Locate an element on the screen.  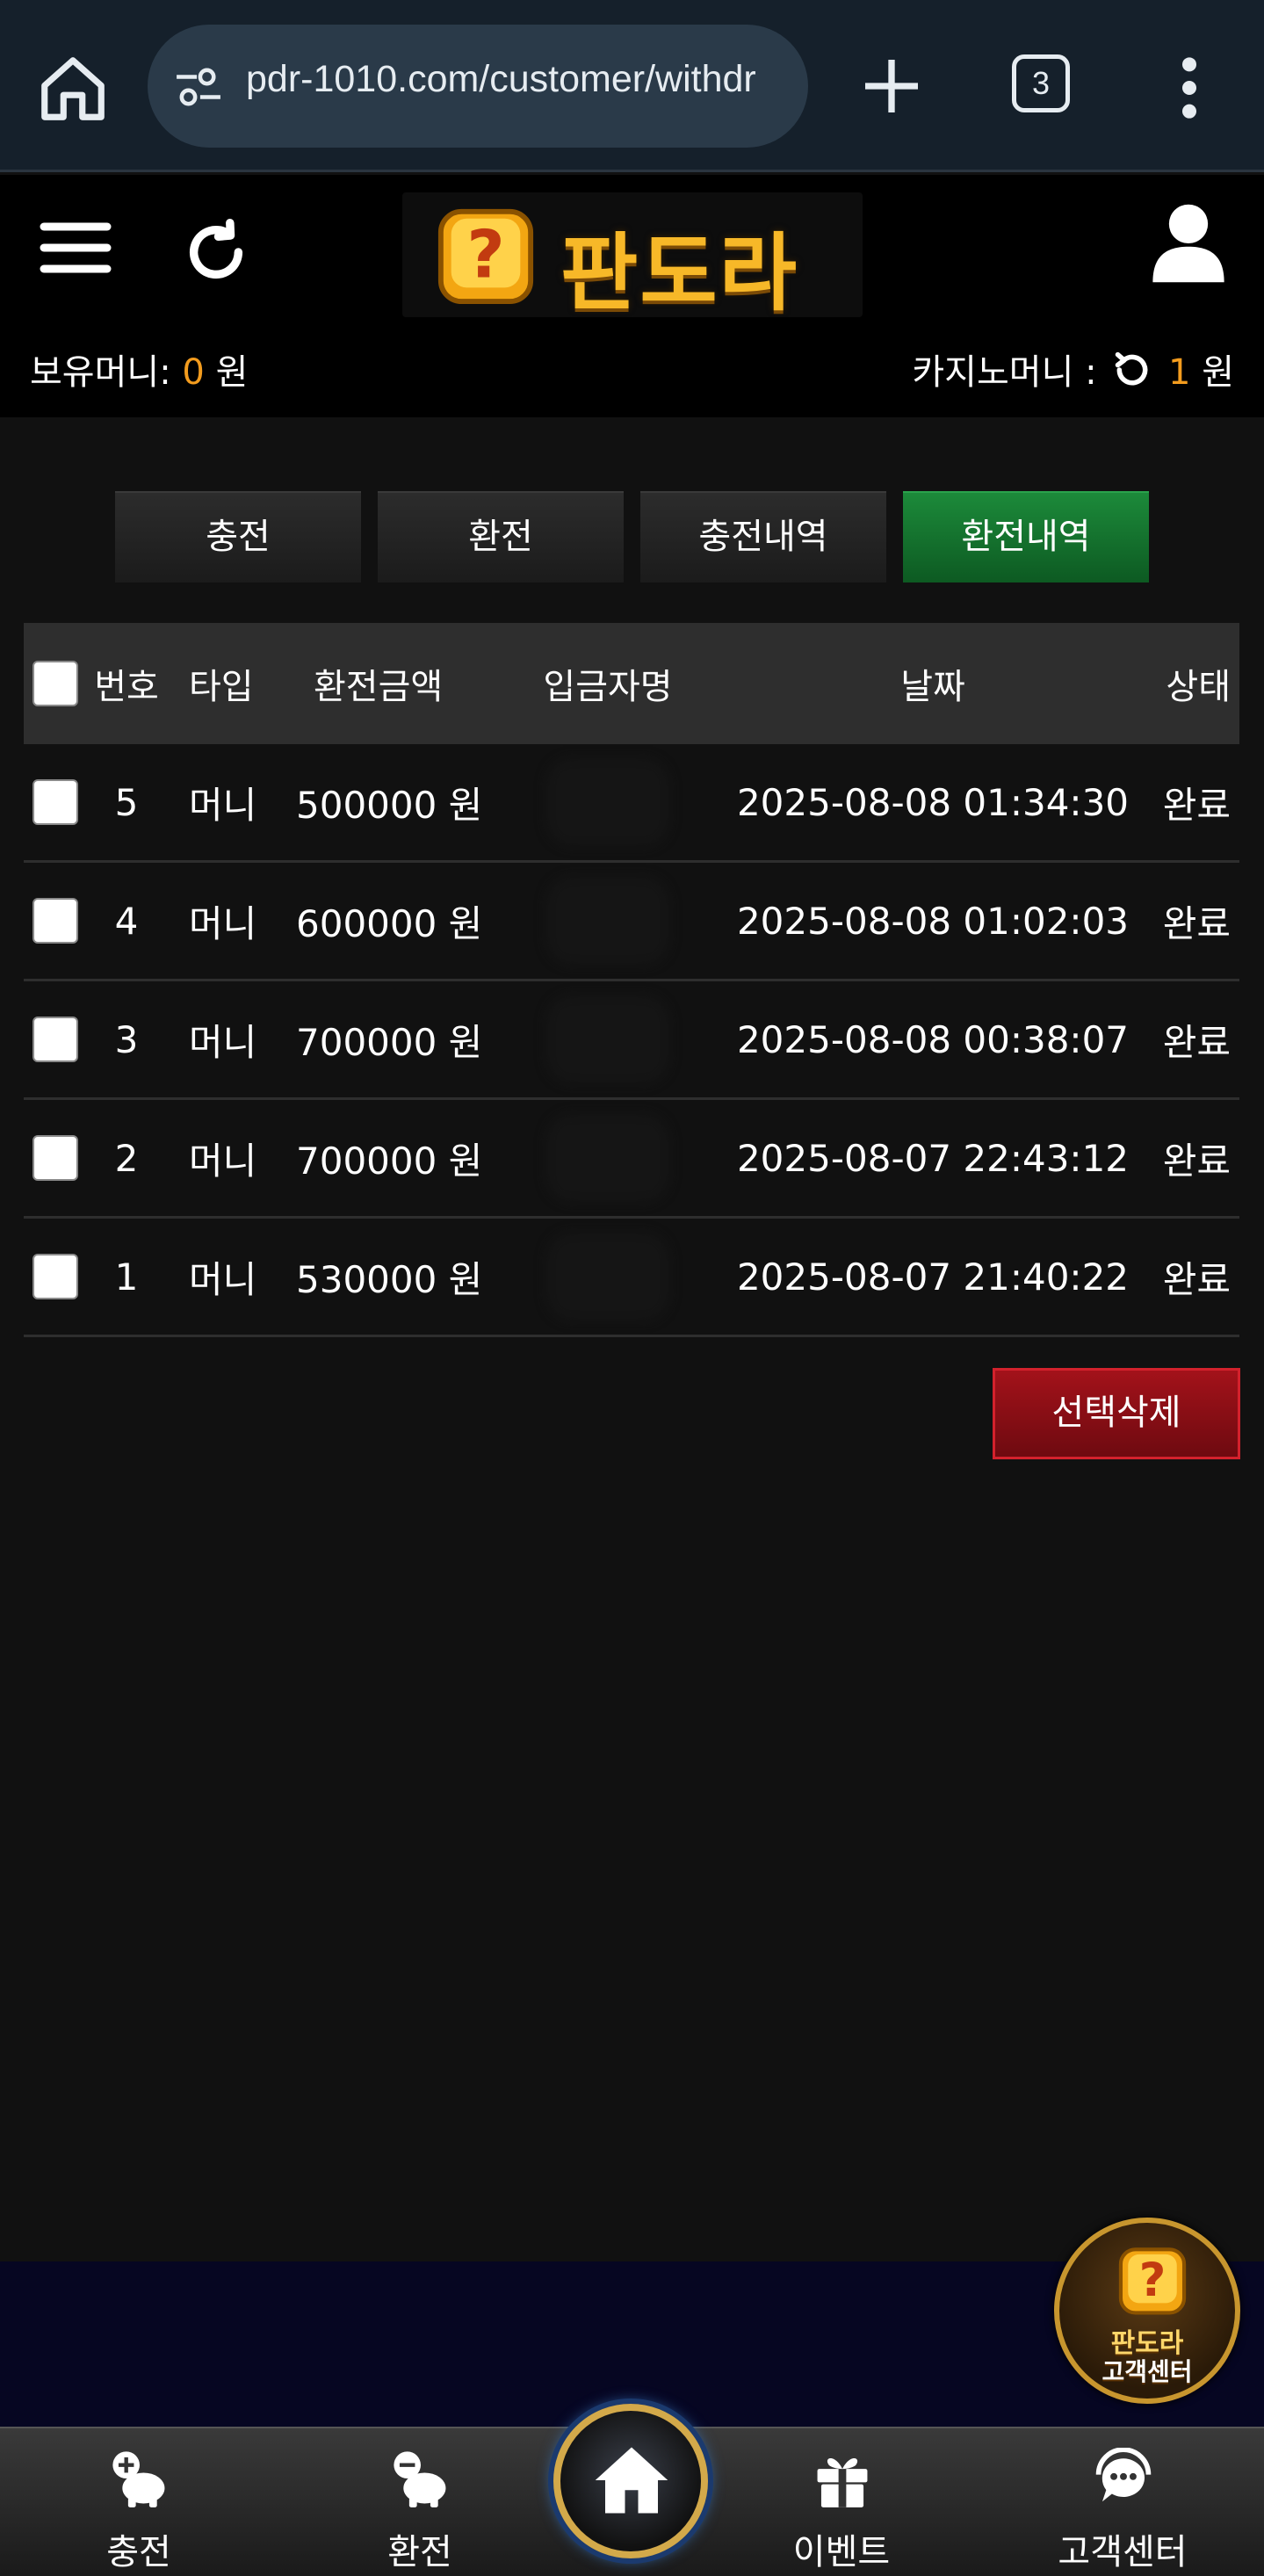
casino-money-label: 카지노머니 : is located at coordinates (1004, 372).